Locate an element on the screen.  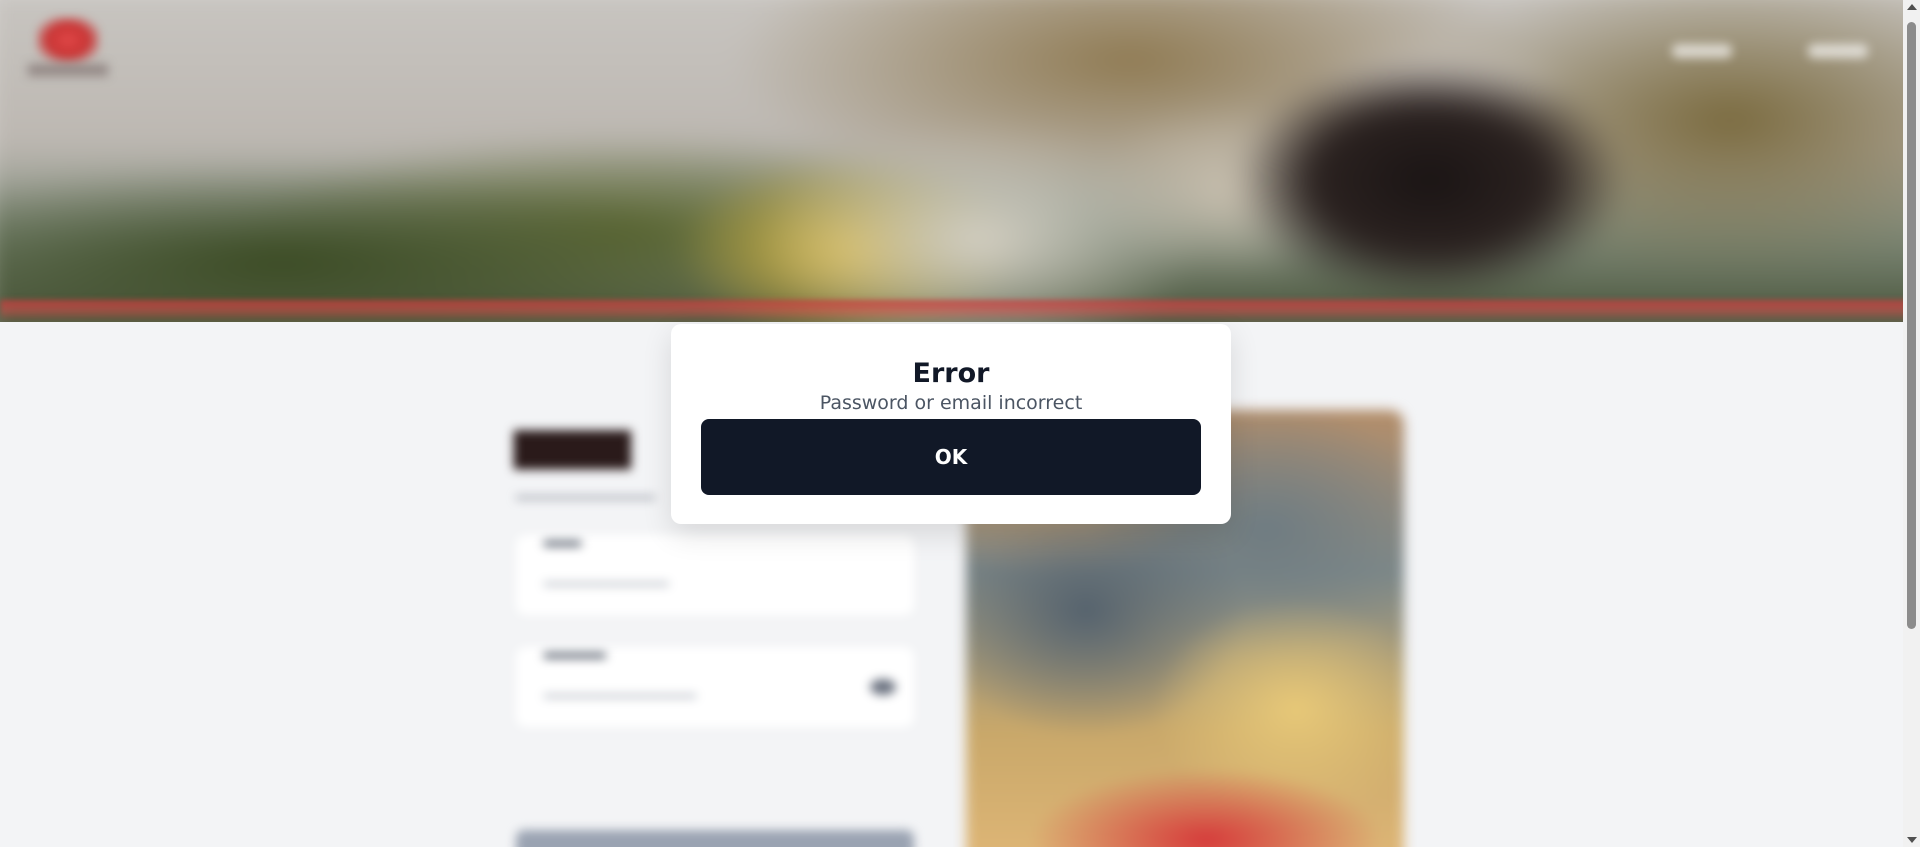
dialog-title: Error is located at coordinates (951, 373).